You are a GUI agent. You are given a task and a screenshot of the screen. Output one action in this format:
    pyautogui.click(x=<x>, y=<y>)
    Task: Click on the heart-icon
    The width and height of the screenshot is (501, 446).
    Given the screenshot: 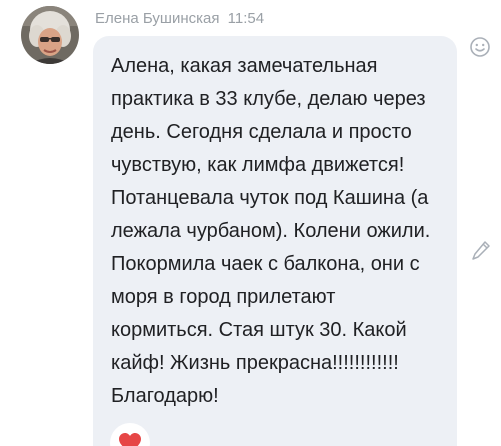 What is the action you would take?
    pyautogui.click(x=130, y=439)
    